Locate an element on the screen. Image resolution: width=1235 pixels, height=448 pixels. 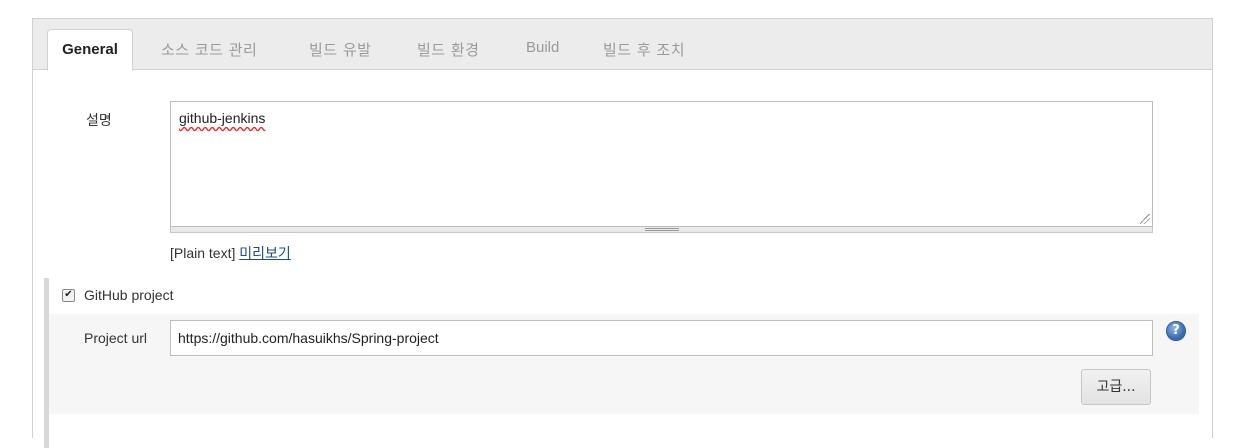
textarea-resize-bar is located at coordinates (661, 230).